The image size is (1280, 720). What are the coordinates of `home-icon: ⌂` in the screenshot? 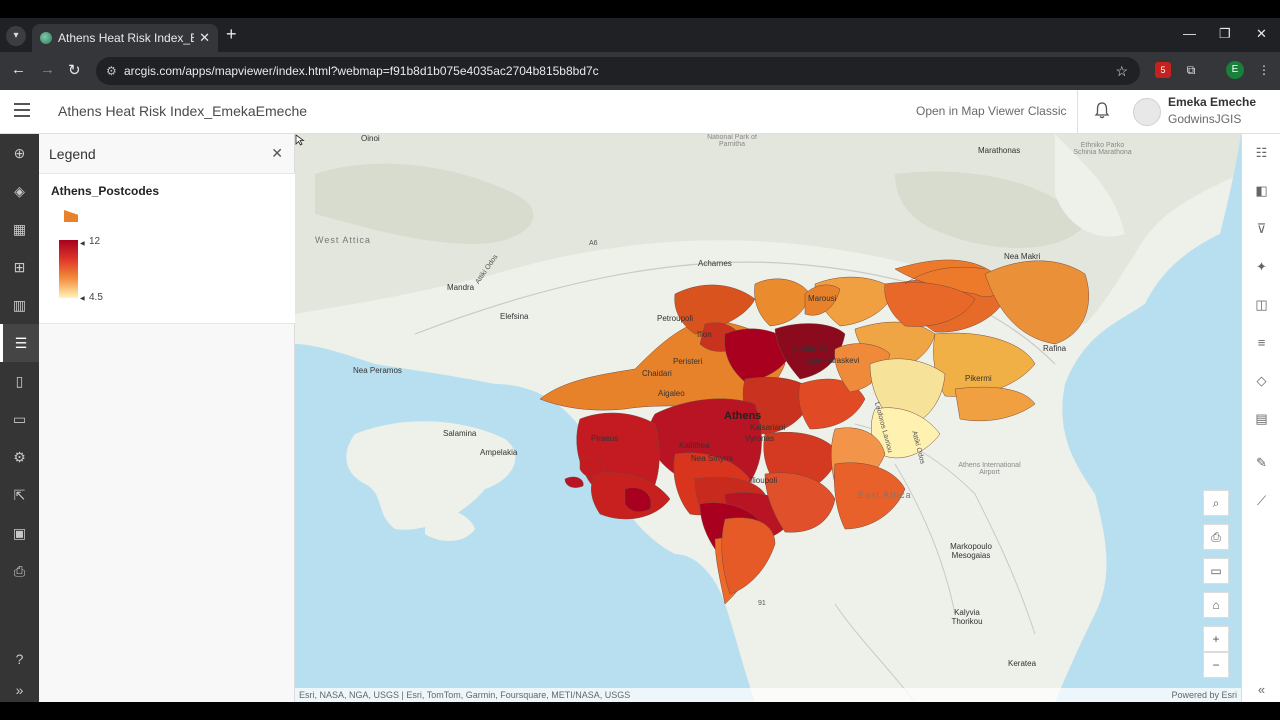 It's located at (1216, 605).